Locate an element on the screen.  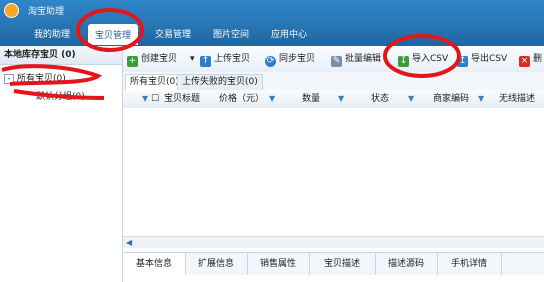
nav-item-management: 宝贝管理 is located at coordinates (113, 34).